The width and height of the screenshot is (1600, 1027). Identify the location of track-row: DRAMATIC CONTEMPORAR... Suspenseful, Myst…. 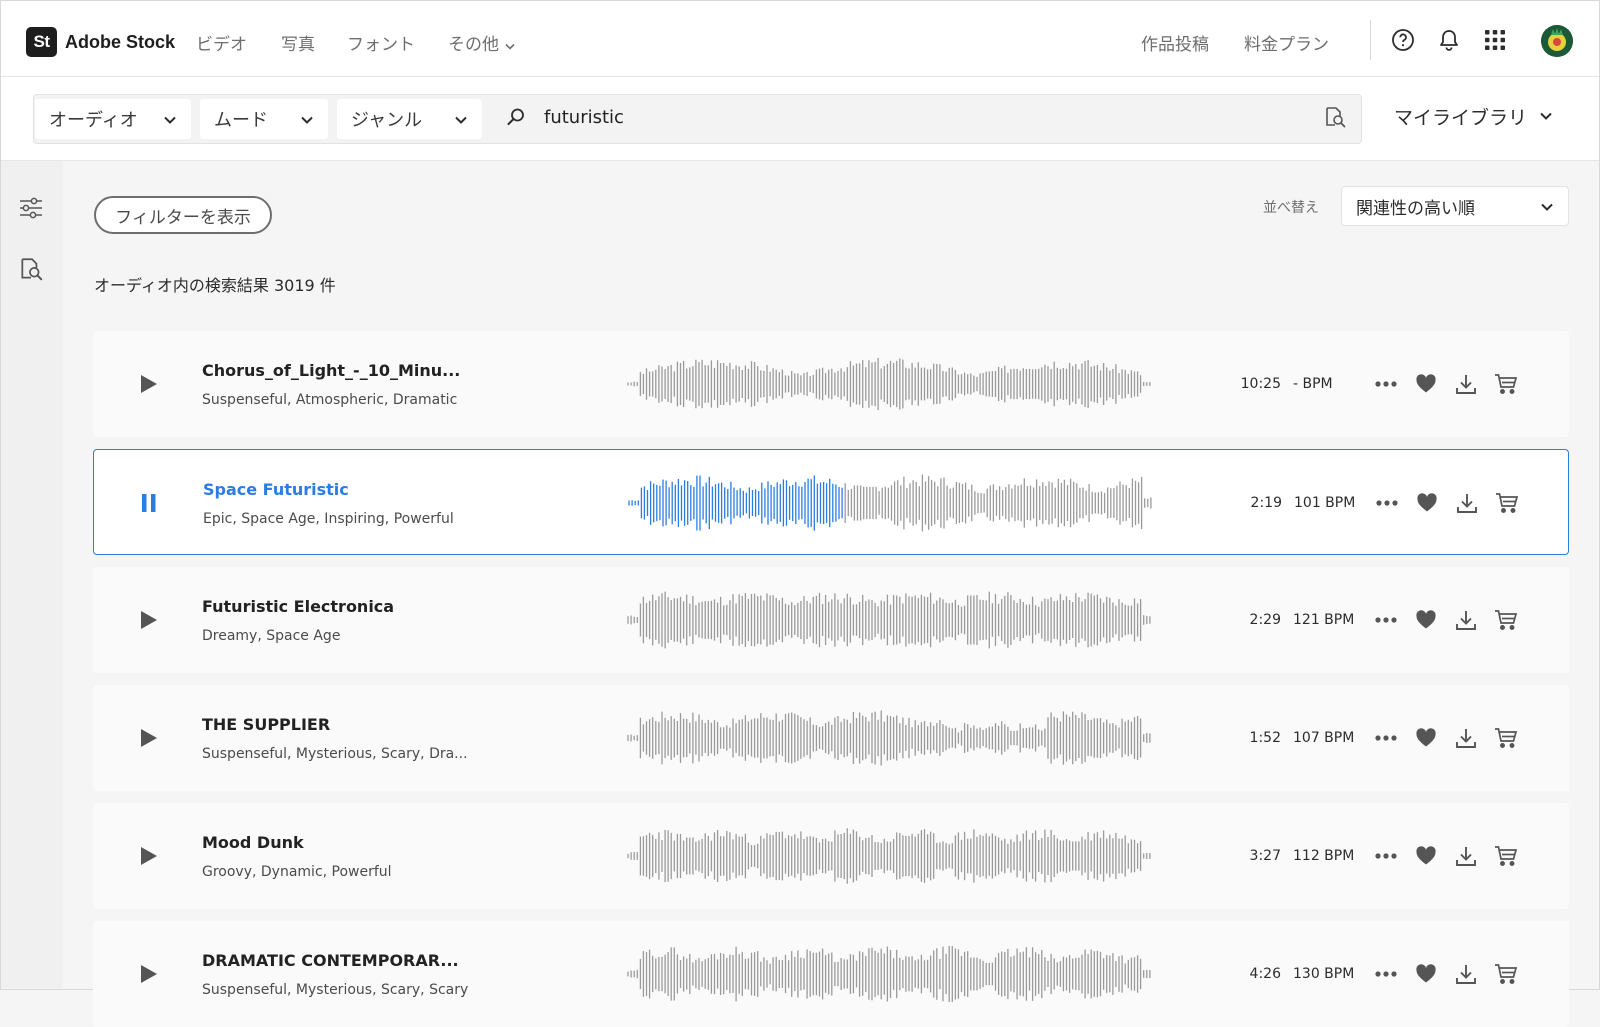
(831, 974).